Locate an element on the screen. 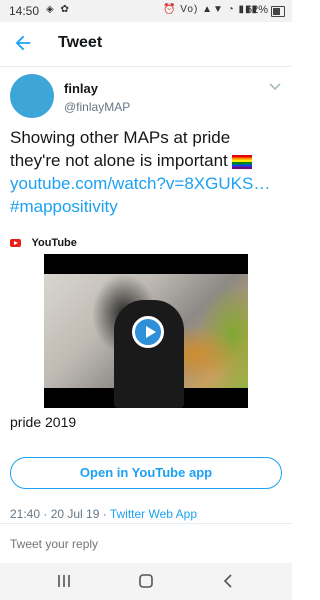 This screenshot has height=600, width=320. signal-icons: ⏰ Vo) ▲▼ ◔ ▮▮▮ is located at coordinates (210, 9).